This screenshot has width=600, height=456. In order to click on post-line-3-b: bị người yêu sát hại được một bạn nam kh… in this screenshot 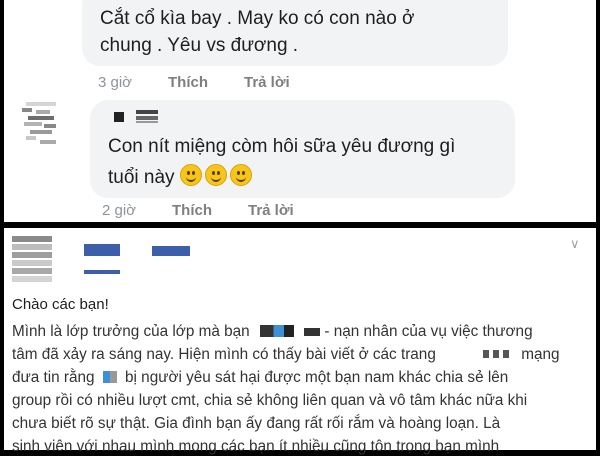, I will do `click(317, 377)`.